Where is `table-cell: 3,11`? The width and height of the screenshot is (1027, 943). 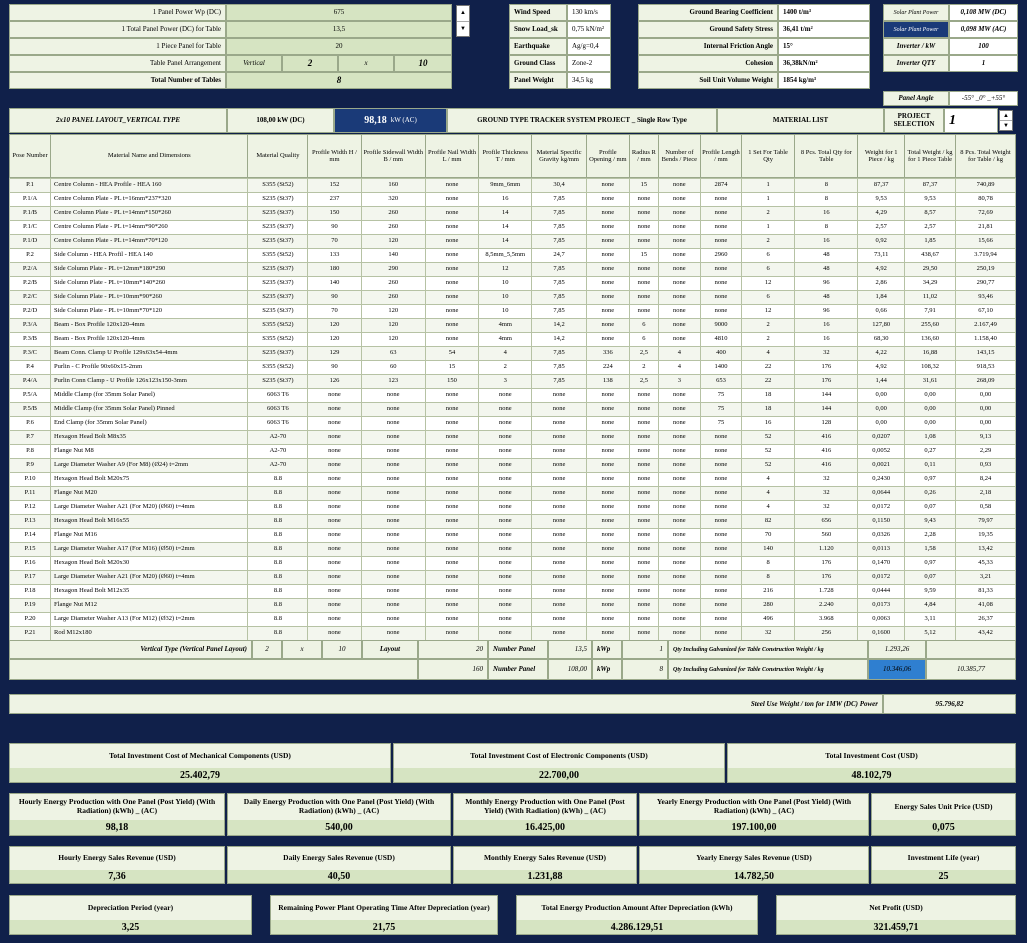 table-cell: 3,11 is located at coordinates (930, 619).